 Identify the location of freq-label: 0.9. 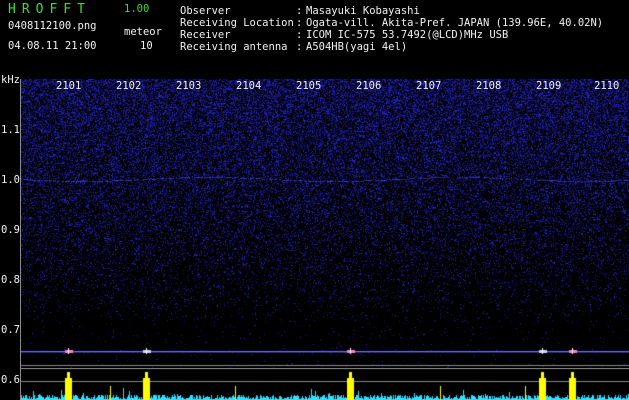
(10, 230).